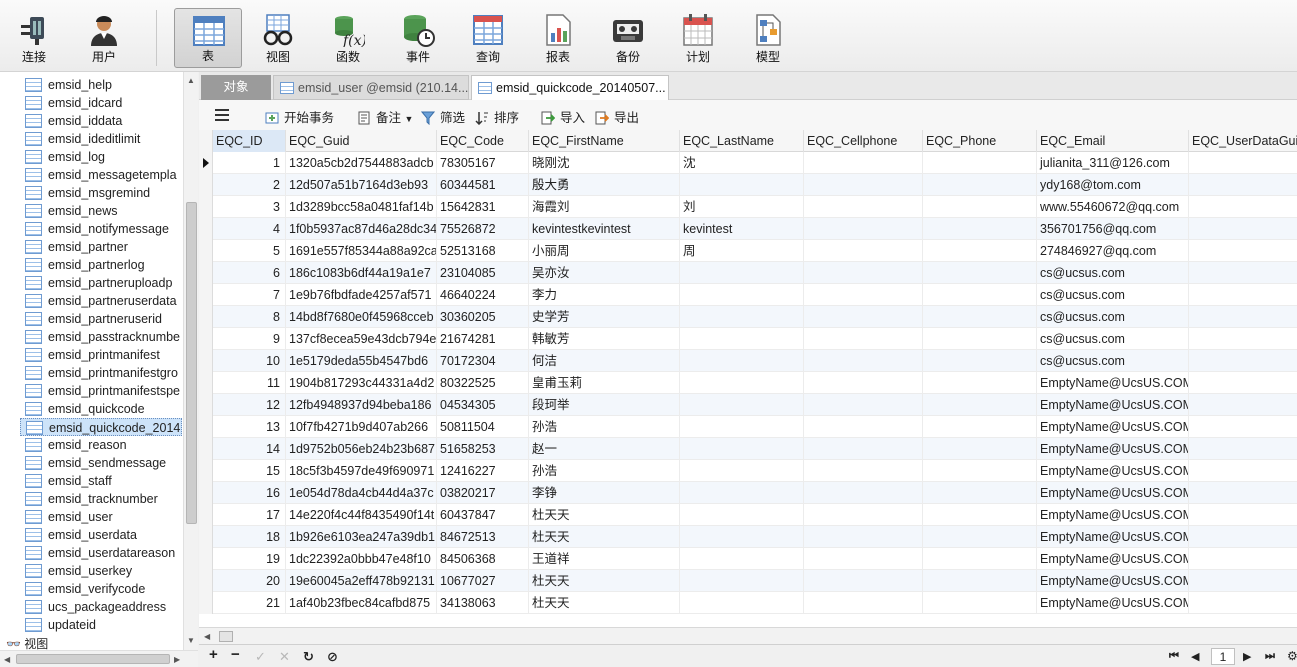 The width and height of the screenshot is (1297, 667). What do you see at coordinates (249, 185) in the screenshot?
I see `cell-eqc-id: 2` at bounding box center [249, 185].